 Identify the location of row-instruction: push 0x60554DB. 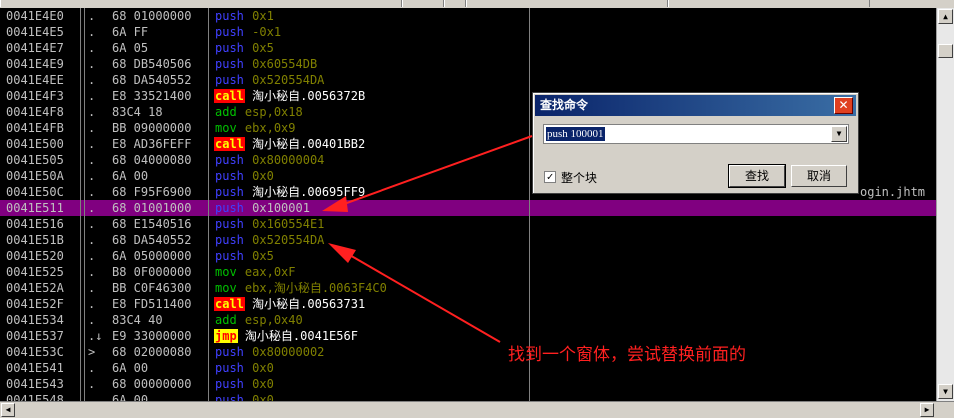
(370, 64).